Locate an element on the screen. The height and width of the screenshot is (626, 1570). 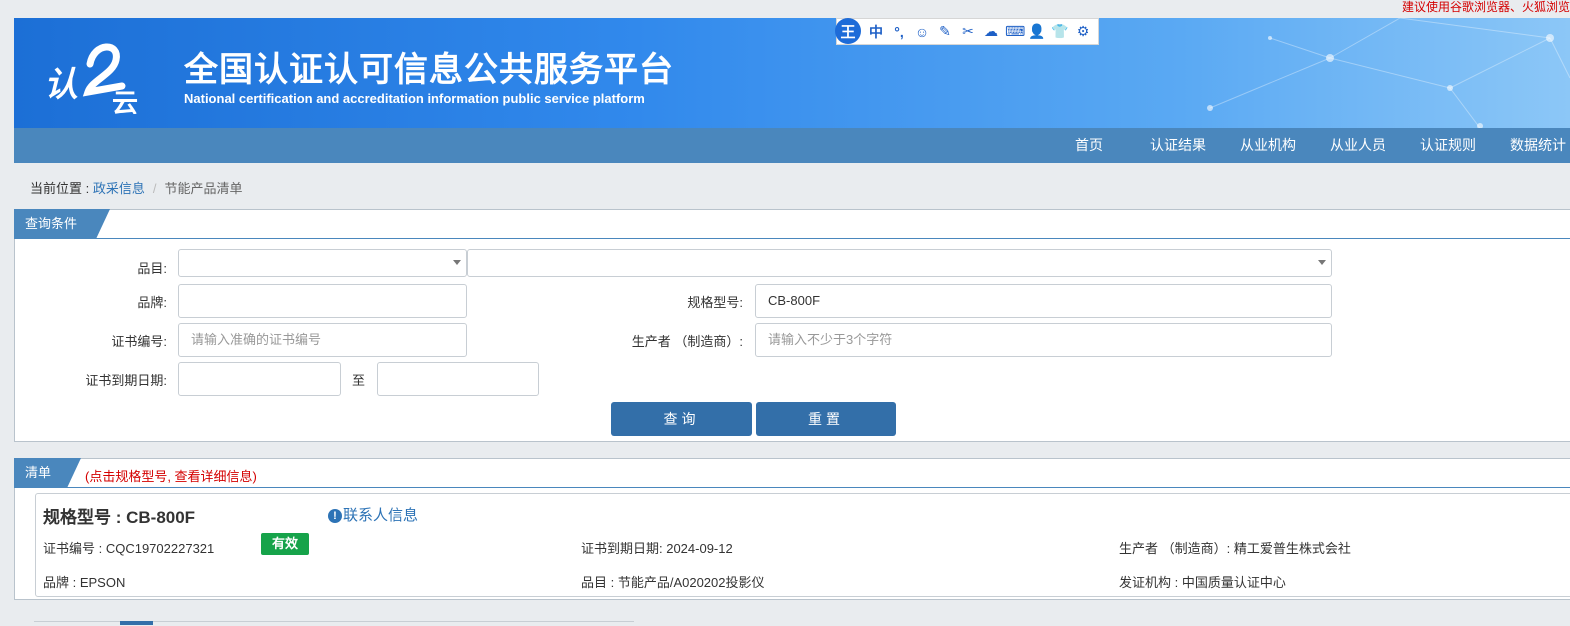
contact-info-label: 联系人信息 is located at coordinates (381, 515).